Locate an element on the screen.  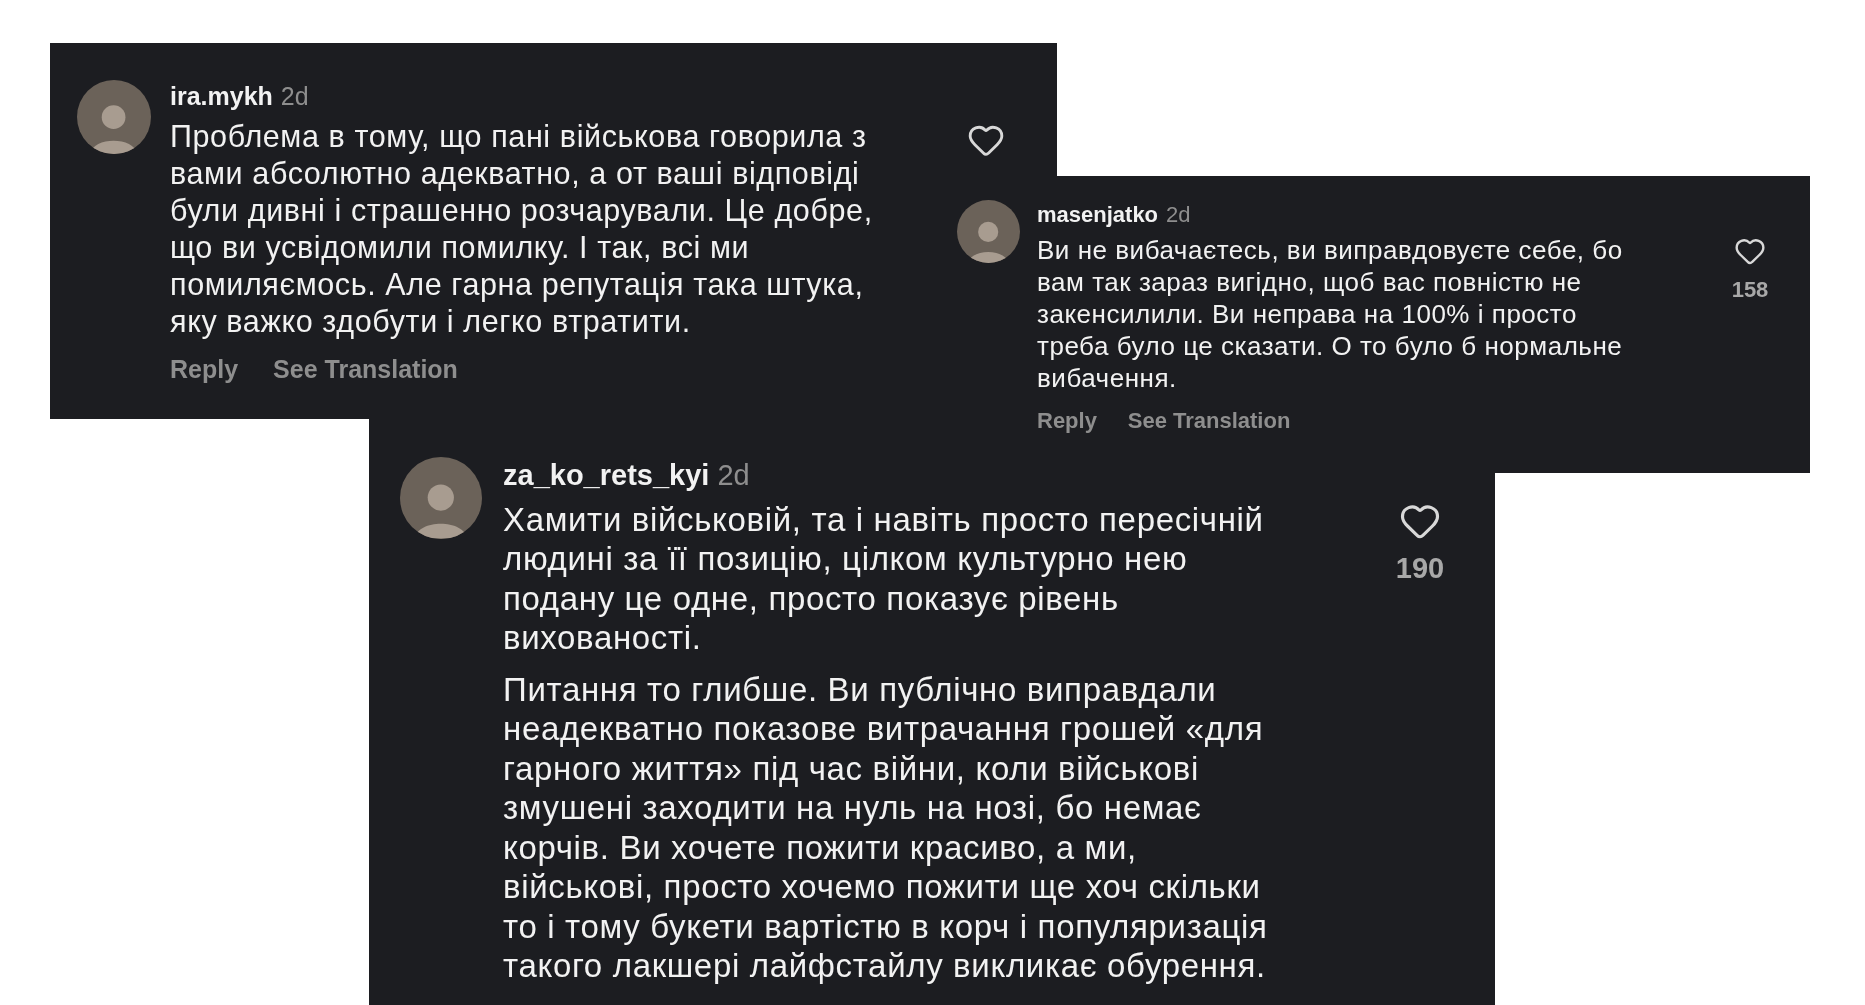
username: masenjatko is located at coordinates (1098, 215).